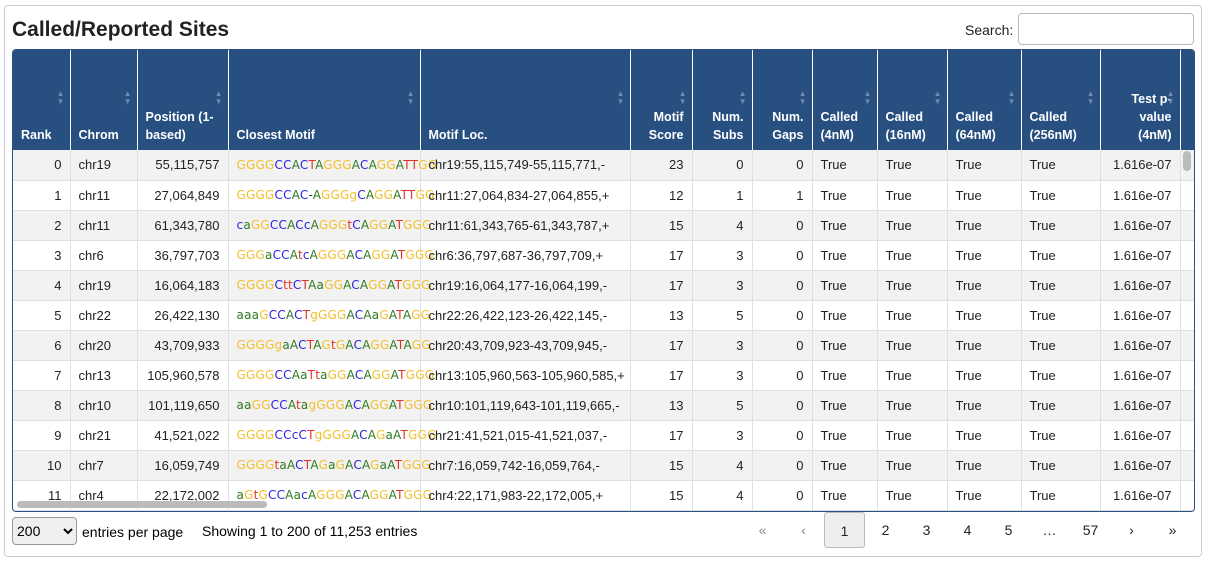 This screenshot has width=1210, height=563. Describe the element at coordinates (1131, 530) in the screenshot. I see `page-button: ›` at that location.